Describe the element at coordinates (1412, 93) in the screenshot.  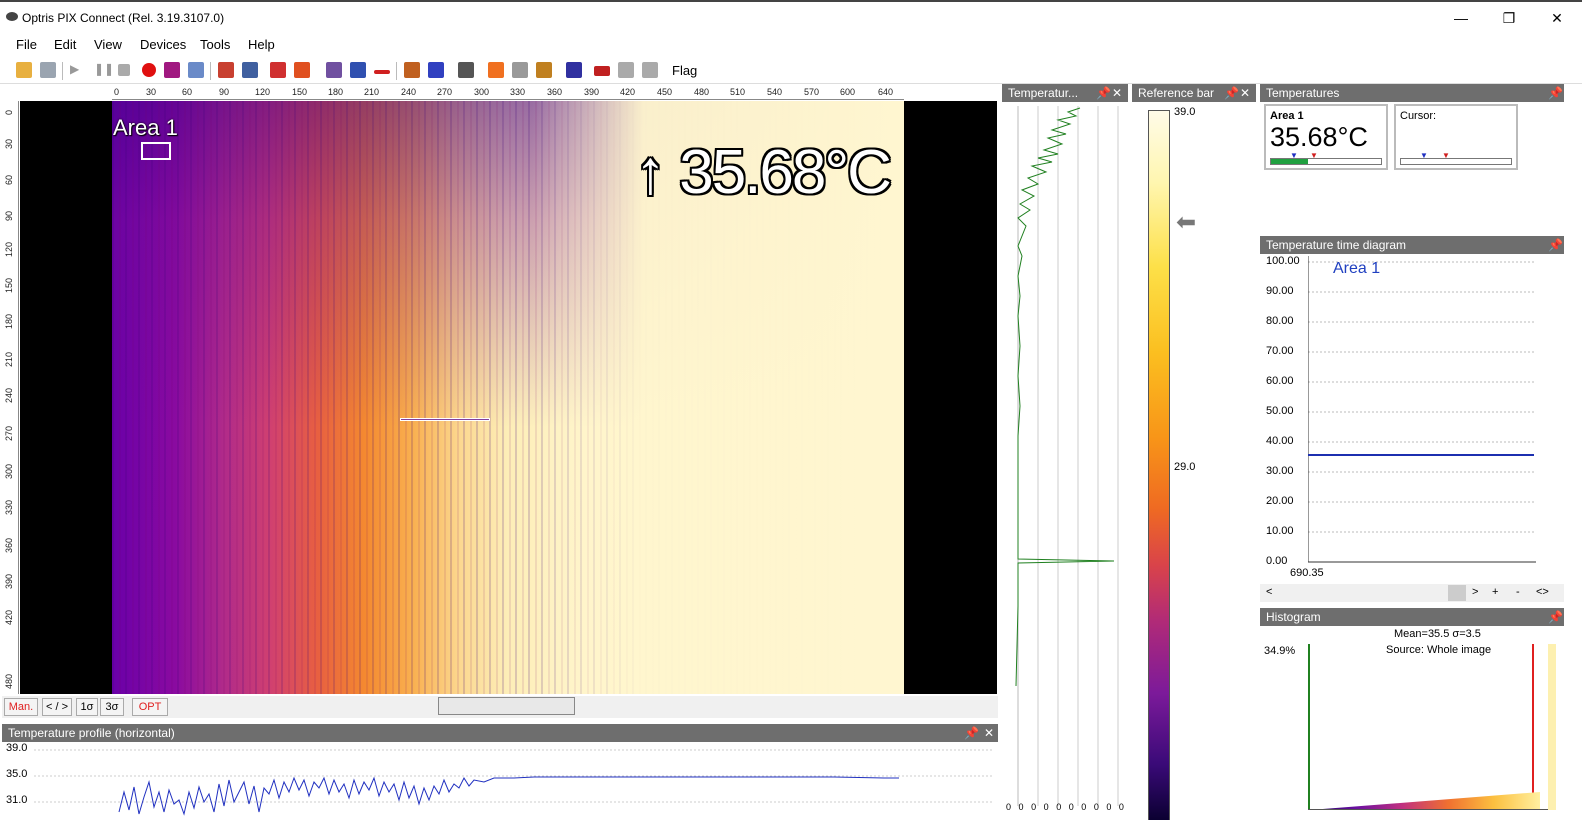
I see `panel-header: Temperatures 📌` at that location.